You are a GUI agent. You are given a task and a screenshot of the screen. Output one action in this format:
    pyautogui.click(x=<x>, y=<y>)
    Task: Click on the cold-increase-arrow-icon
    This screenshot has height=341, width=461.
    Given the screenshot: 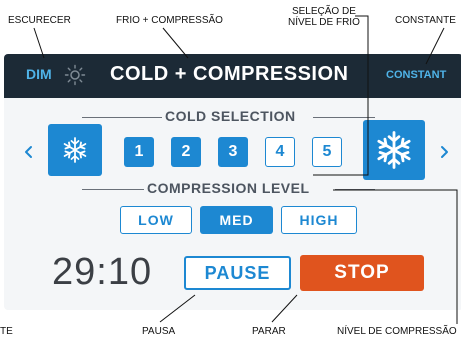 What is the action you would take?
    pyautogui.click(x=444, y=152)
    